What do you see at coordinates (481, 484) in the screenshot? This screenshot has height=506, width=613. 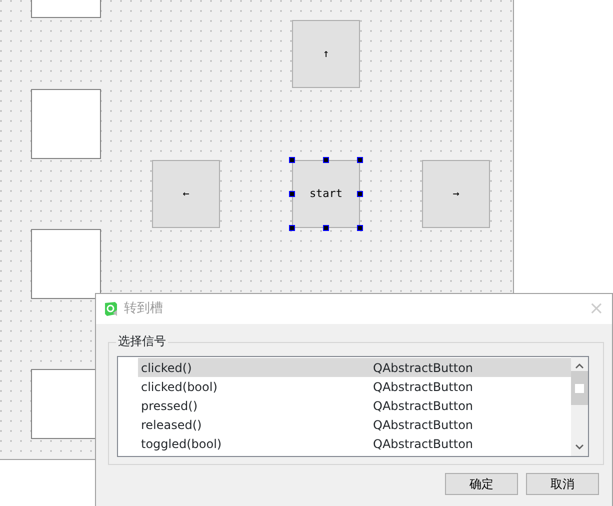 I see `dialog-button: 确定` at bounding box center [481, 484].